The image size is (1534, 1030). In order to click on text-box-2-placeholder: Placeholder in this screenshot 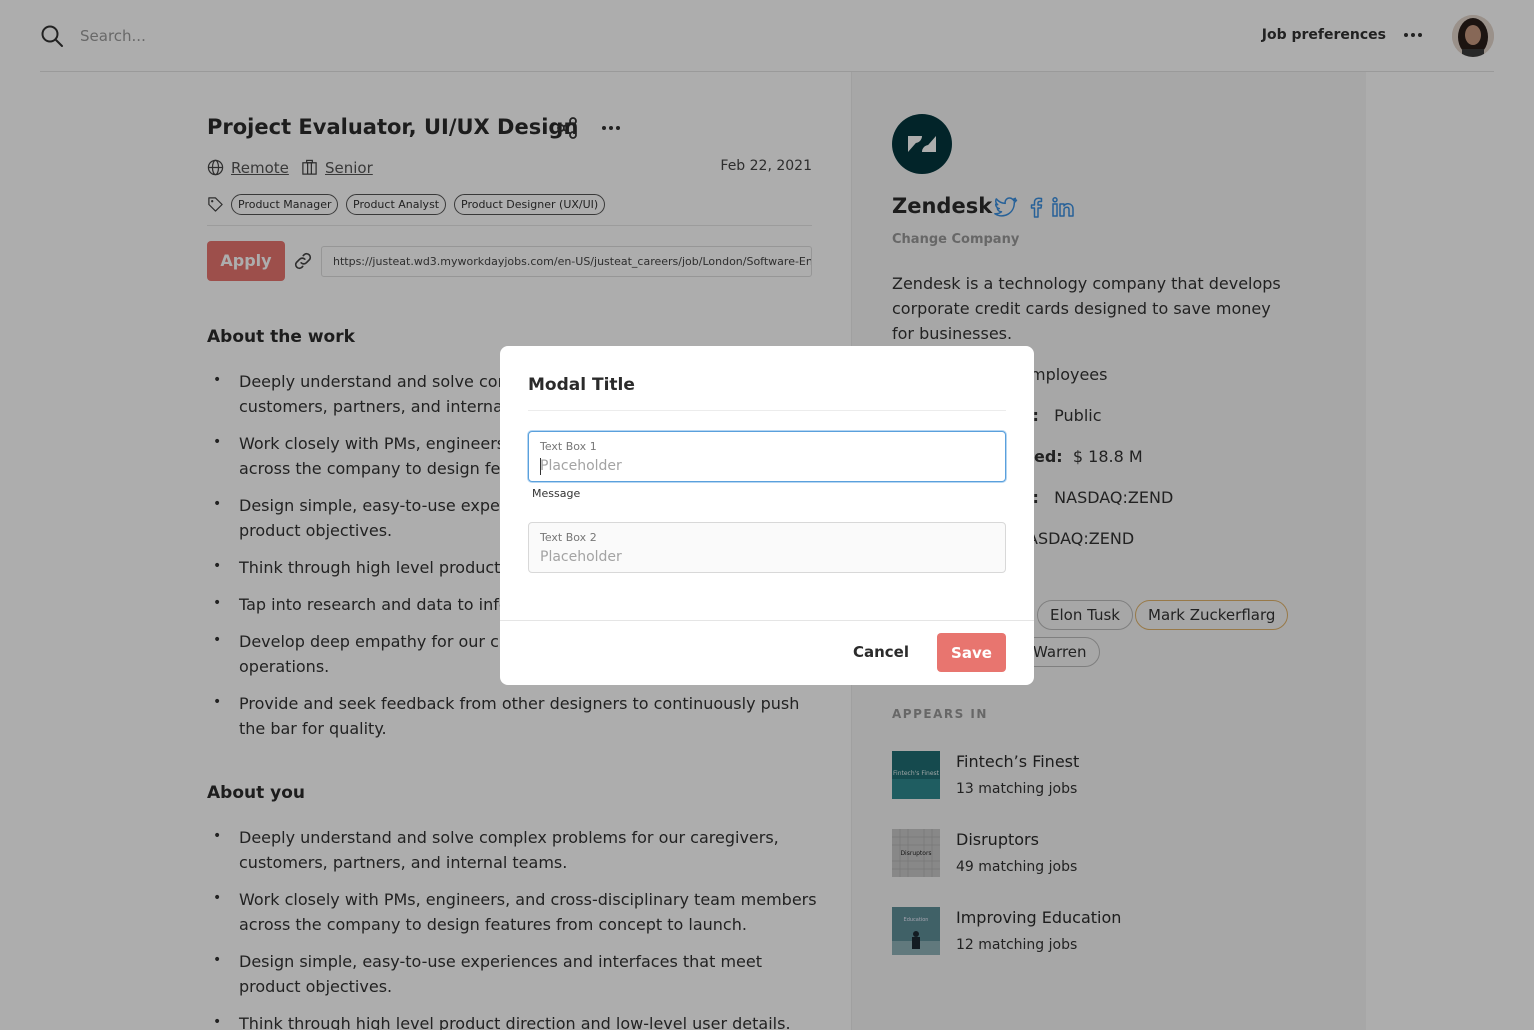, I will do `click(581, 557)`.